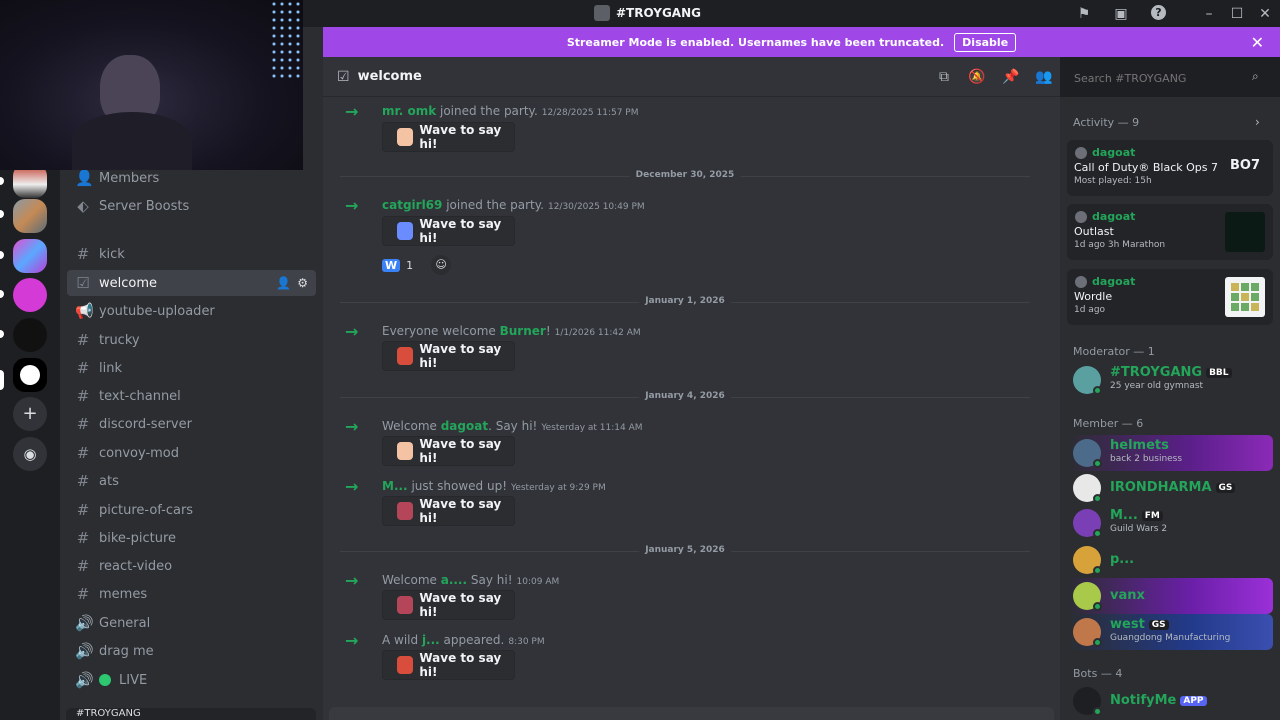  What do you see at coordinates (1114, 216) in the screenshot?
I see `activity-username: dagoat` at bounding box center [1114, 216].